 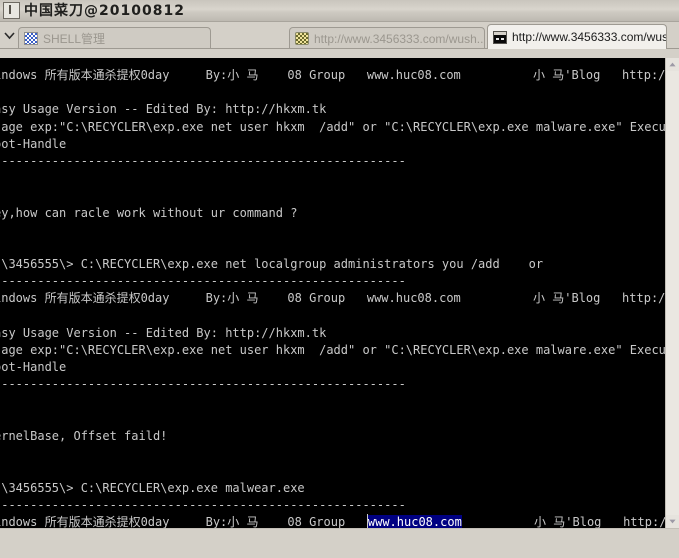 I want to click on window-icon, so click(x=11, y=10).